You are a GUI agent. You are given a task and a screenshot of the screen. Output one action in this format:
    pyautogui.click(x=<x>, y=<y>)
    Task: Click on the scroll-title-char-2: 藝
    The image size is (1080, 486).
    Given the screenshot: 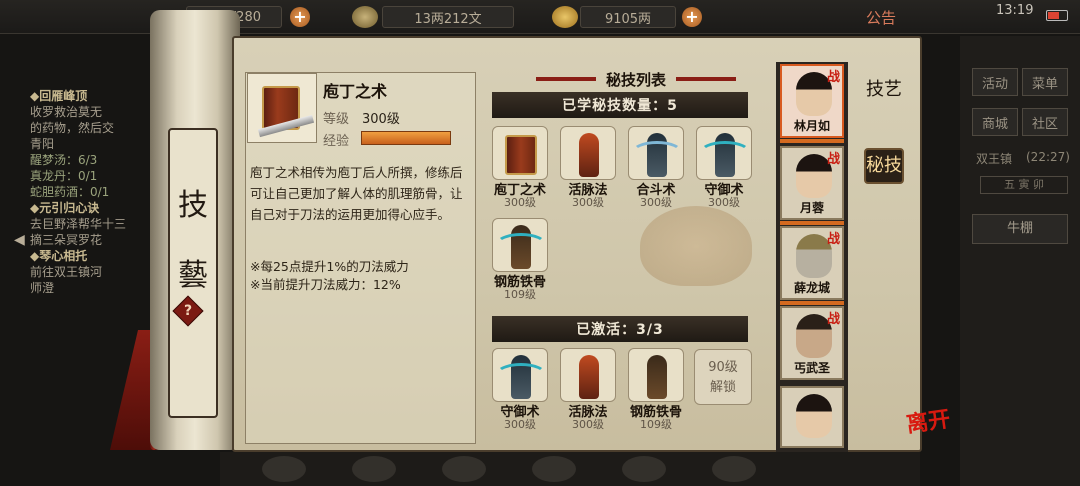 What is the action you would take?
    pyautogui.click(x=193, y=275)
    